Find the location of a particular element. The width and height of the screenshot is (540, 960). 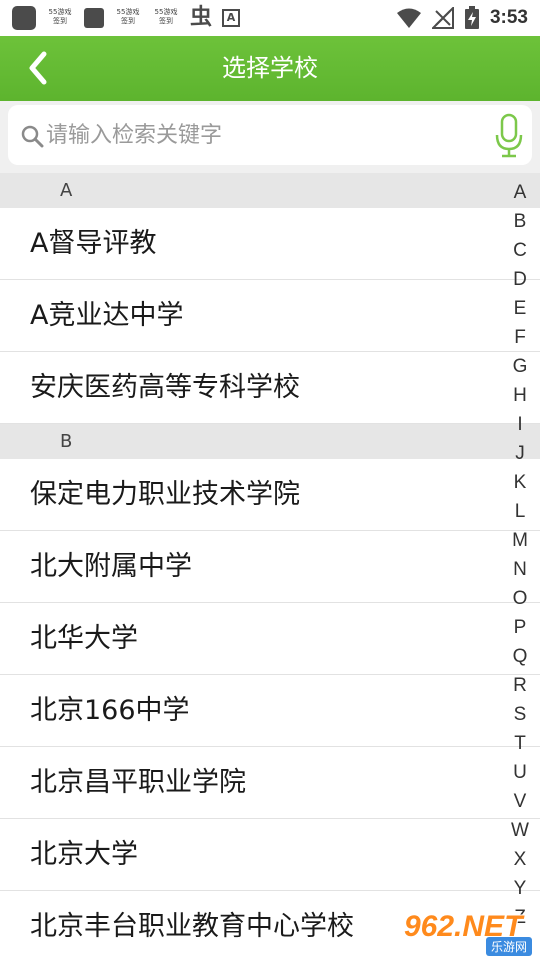

status-bar: 55游戏 签到 55游戏 签到 55游戏 签到 虫 A 3:53 is located at coordinates (270, 18).